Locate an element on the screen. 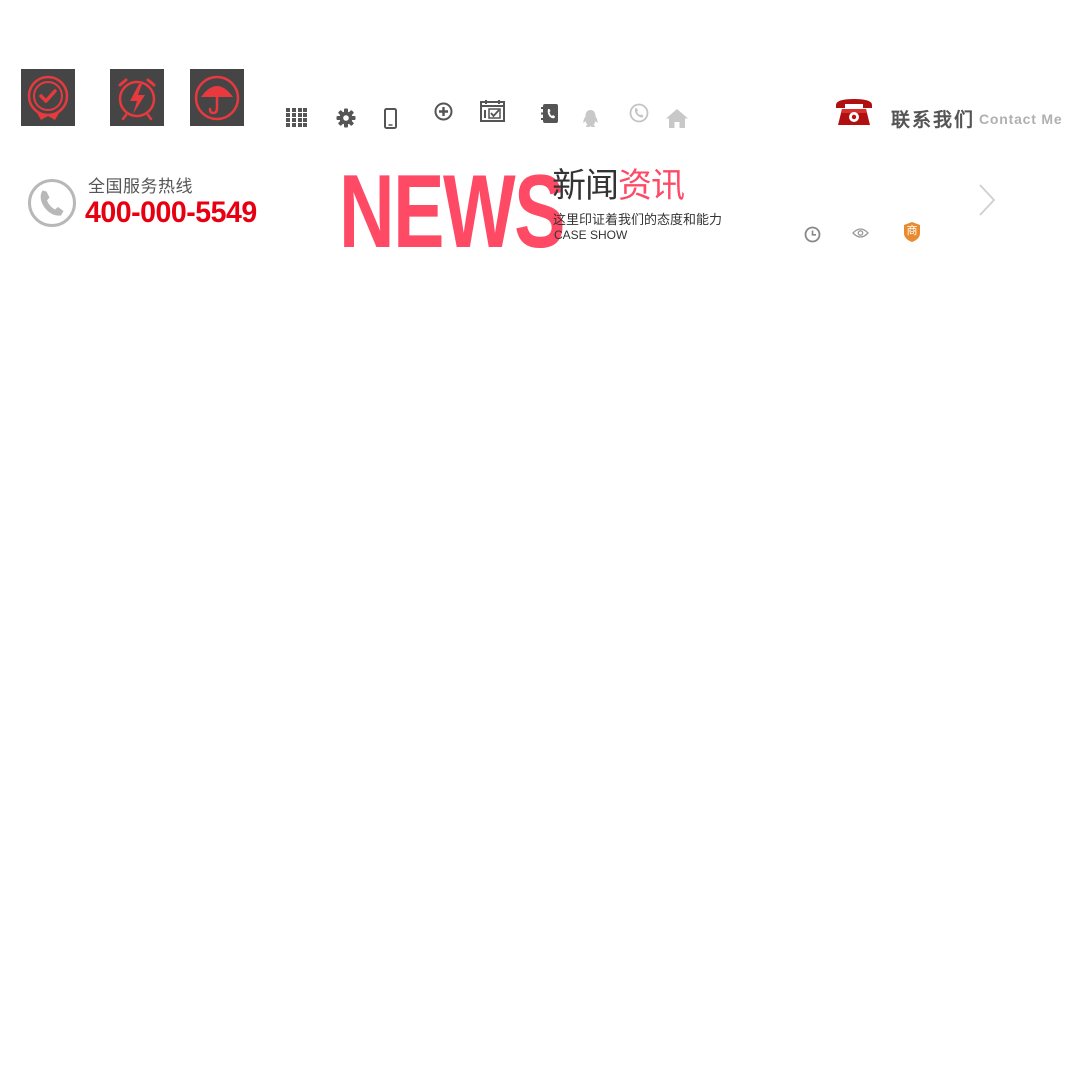 Image resolution: width=1080 pixels, height=1080 pixels. alarm-clock-lightning-icon is located at coordinates (137, 97).